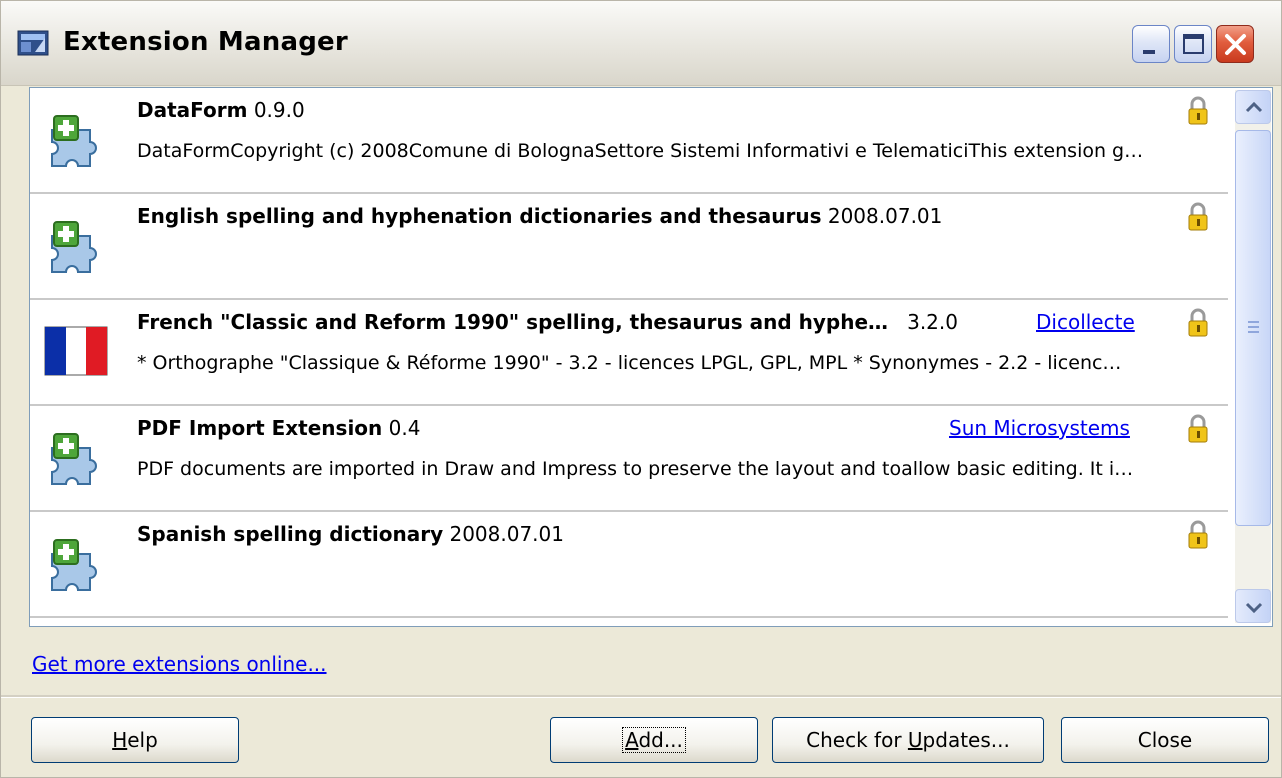 Image resolution: width=1282 pixels, height=778 pixels. I want to click on title-bar: Extension Manager, so click(641, 43).